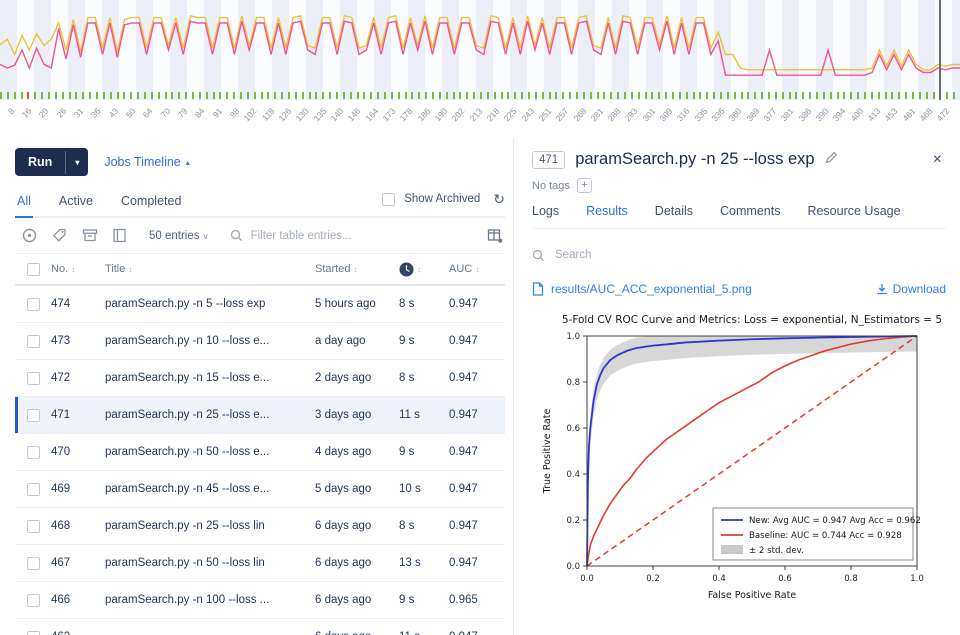  What do you see at coordinates (499, 199) in the screenshot?
I see `refresh-icon: ↻` at bounding box center [499, 199].